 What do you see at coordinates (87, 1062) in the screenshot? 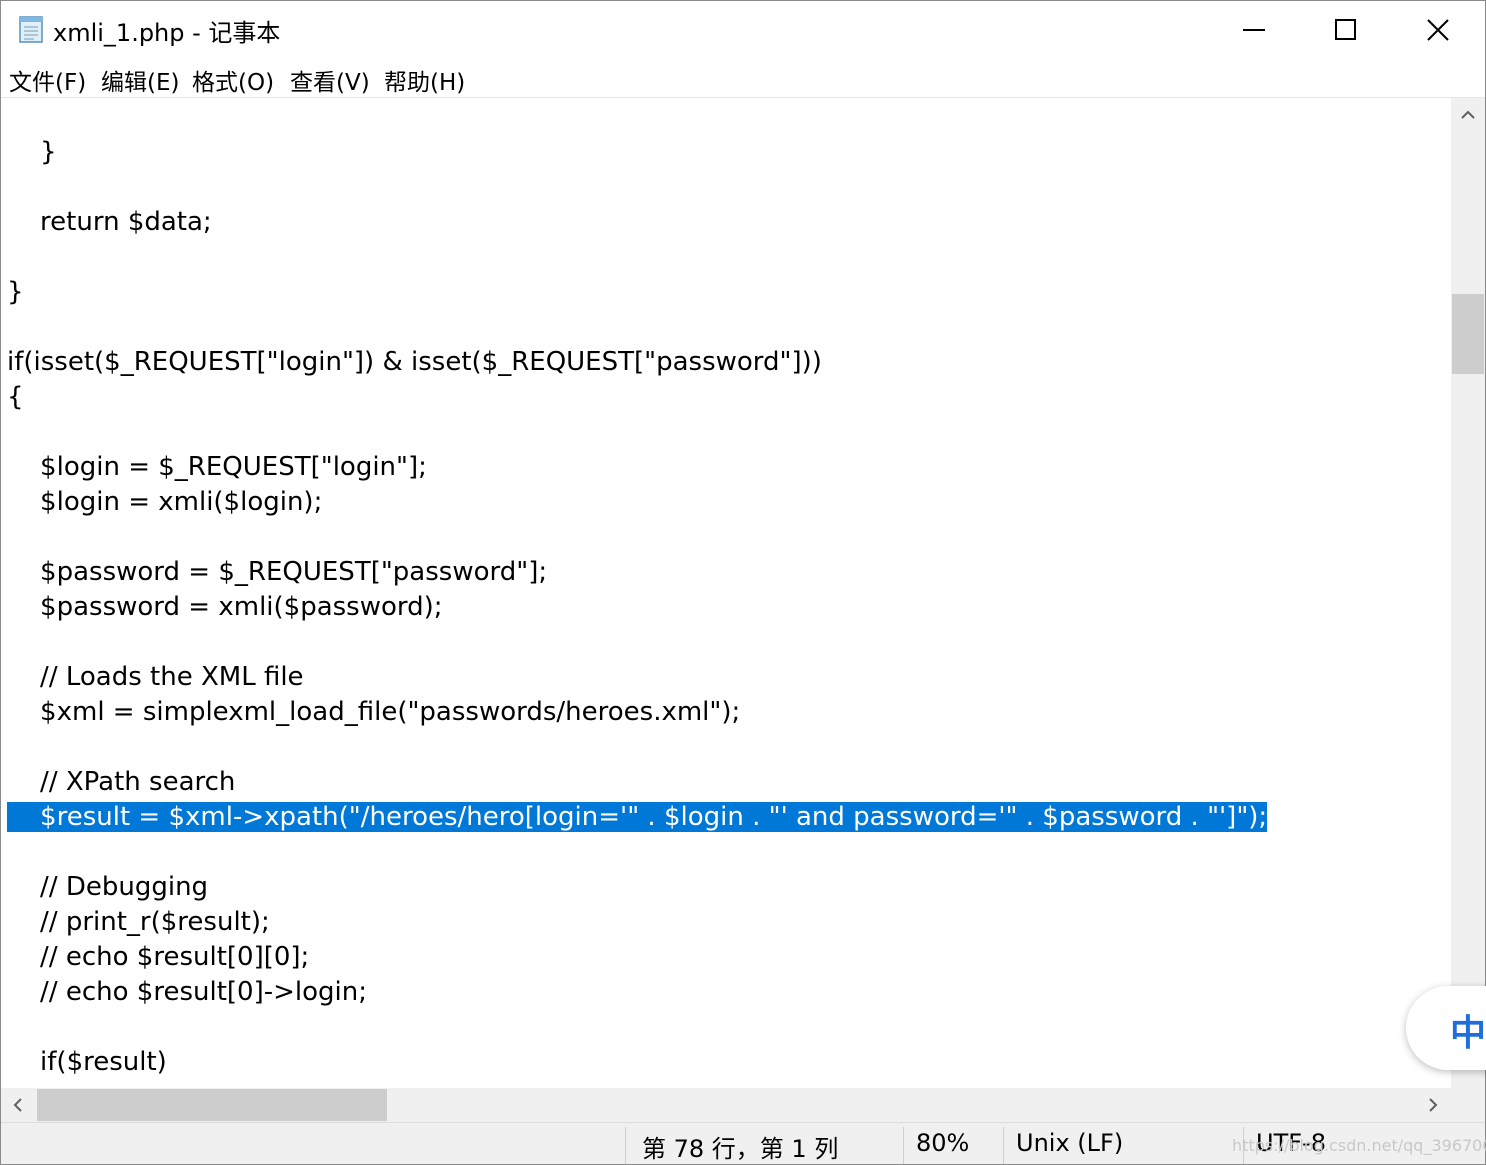
I see `code-line: if($result)` at bounding box center [87, 1062].